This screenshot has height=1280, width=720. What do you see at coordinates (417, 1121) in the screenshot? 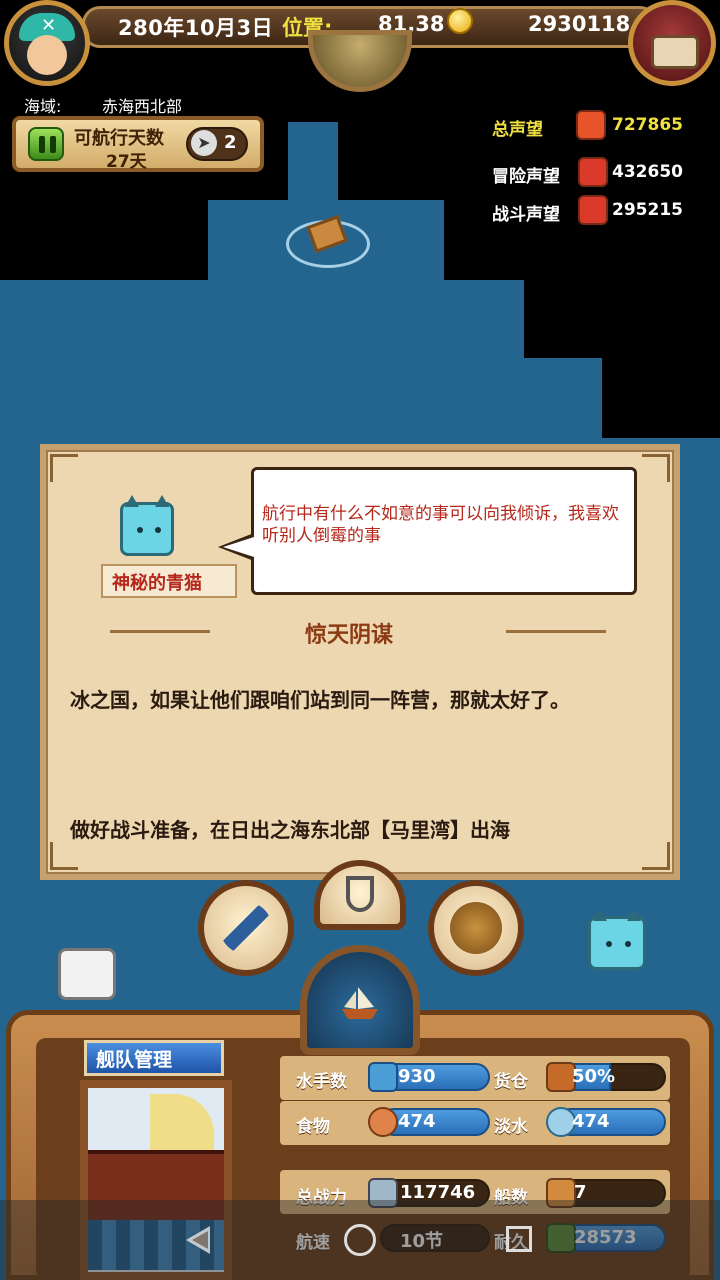
I see `food-value: 474` at bounding box center [417, 1121].